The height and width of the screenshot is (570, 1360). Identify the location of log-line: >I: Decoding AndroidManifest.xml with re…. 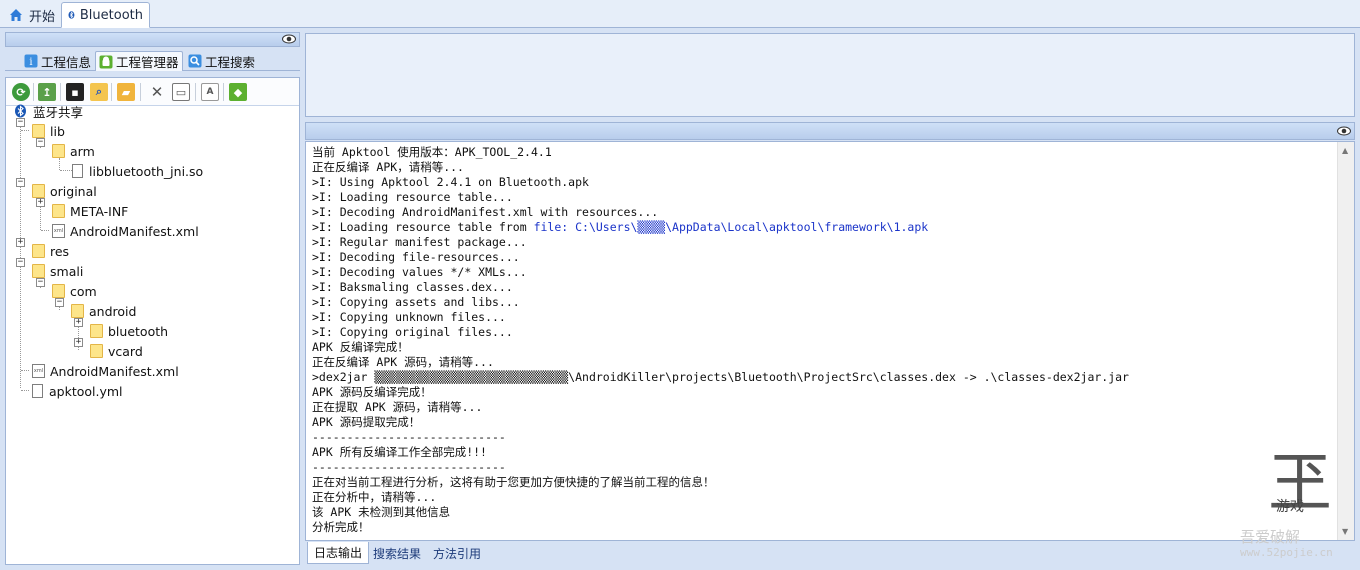
(485, 212).